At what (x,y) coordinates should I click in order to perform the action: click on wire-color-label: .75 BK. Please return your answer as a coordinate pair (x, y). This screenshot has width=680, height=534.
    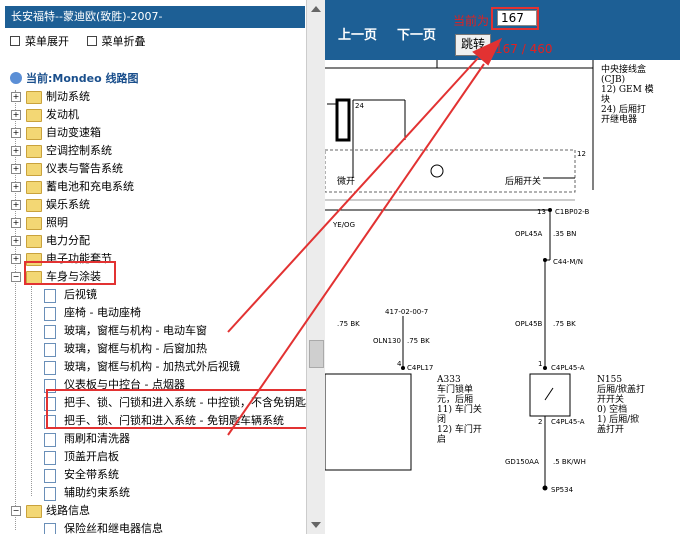
    Looking at the image, I should click on (348, 324).